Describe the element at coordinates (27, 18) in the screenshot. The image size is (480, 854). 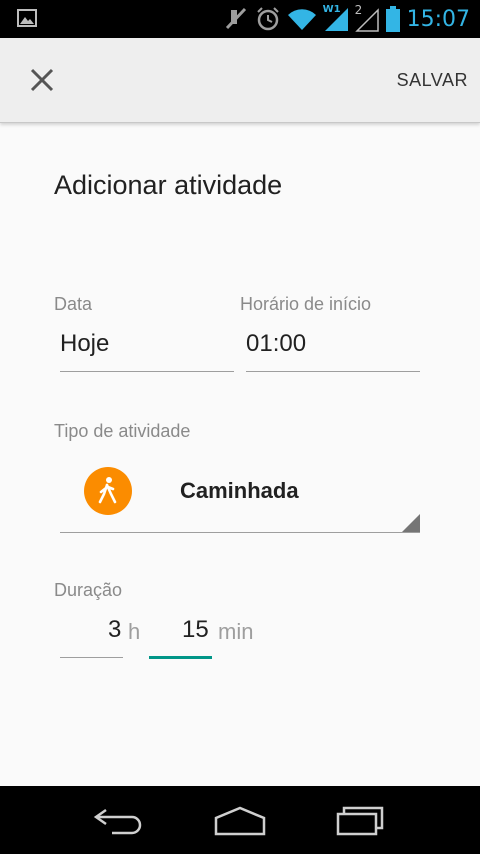
I see `image-icon` at that location.